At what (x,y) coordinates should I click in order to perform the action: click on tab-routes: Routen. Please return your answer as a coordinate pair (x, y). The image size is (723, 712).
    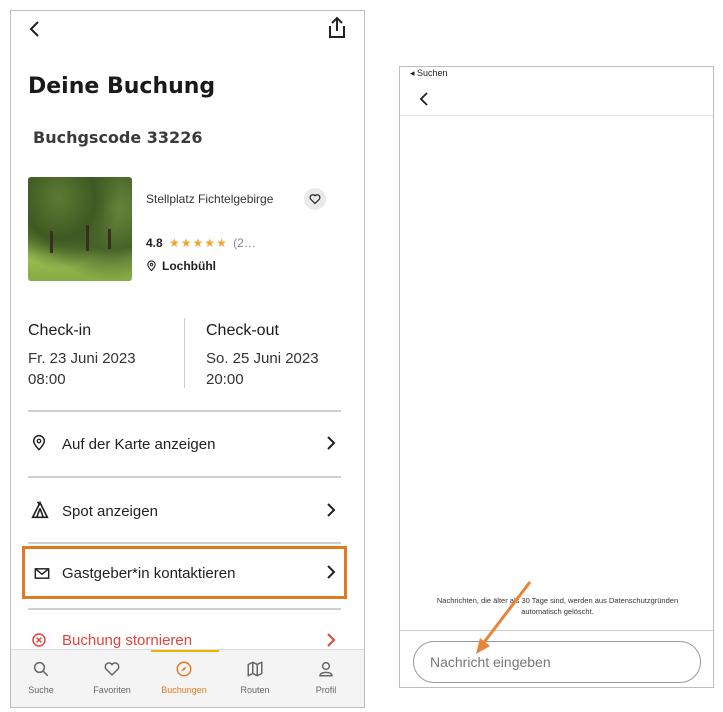
    Looking at the image, I should click on (255, 679).